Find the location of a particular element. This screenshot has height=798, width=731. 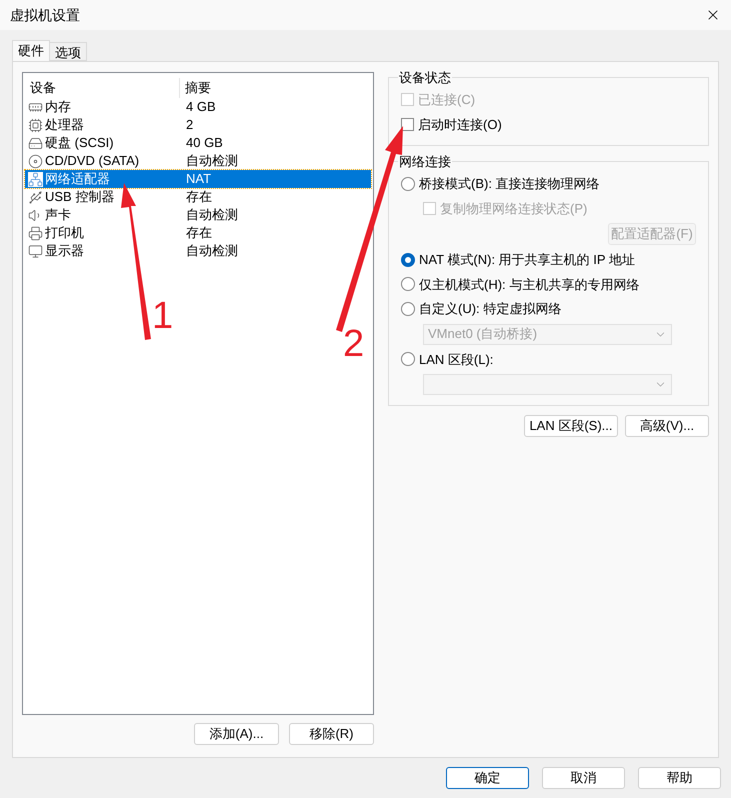

table-cell-text: CD/DVD (SATA) is located at coordinates (92, 161).